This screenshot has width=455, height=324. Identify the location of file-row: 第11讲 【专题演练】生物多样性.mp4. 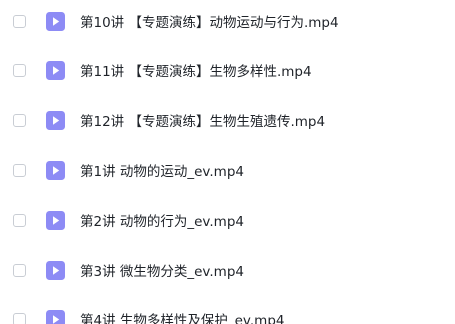
(227, 70).